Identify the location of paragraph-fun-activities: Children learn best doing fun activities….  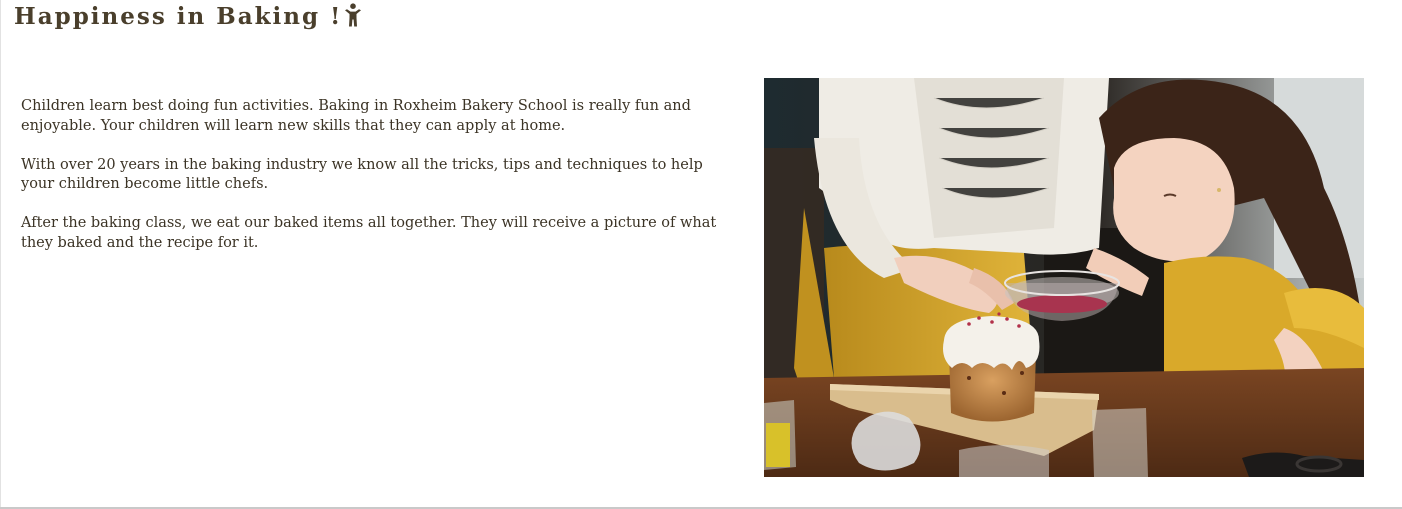
(356, 116).